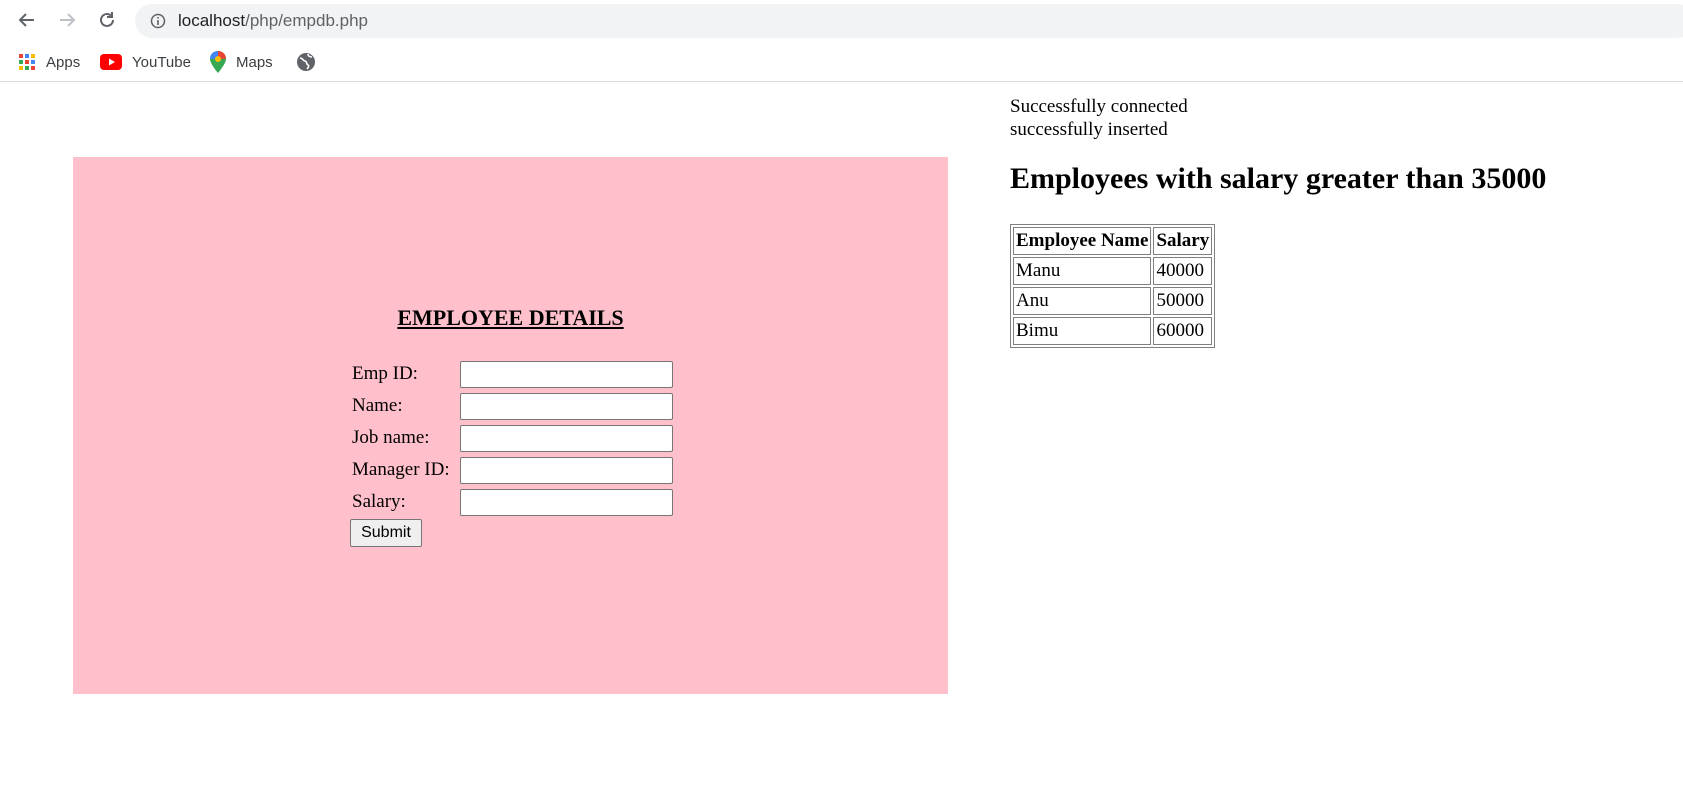  I want to click on salary-label: Salary:, so click(379, 501).